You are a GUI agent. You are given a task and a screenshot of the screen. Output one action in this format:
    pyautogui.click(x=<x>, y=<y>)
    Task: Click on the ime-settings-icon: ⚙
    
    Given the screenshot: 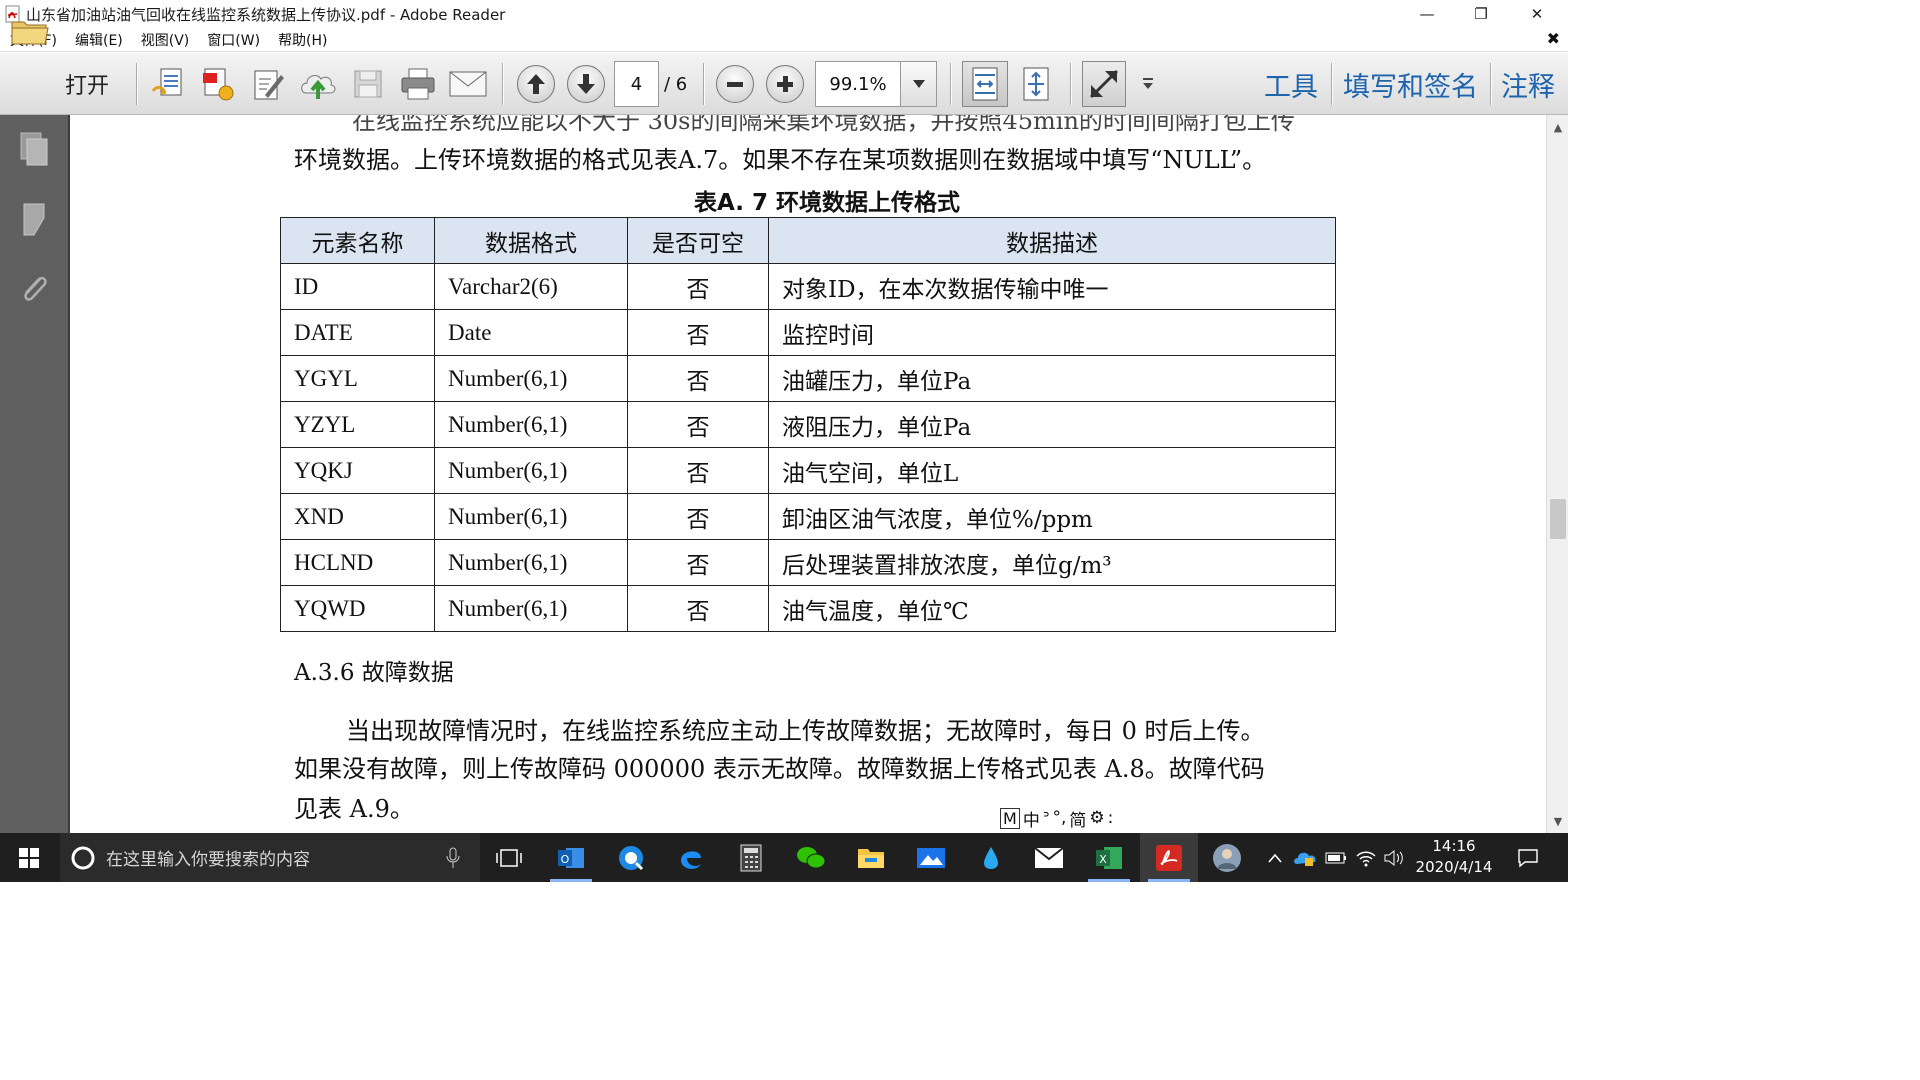 What is the action you would take?
    pyautogui.click(x=1096, y=818)
    